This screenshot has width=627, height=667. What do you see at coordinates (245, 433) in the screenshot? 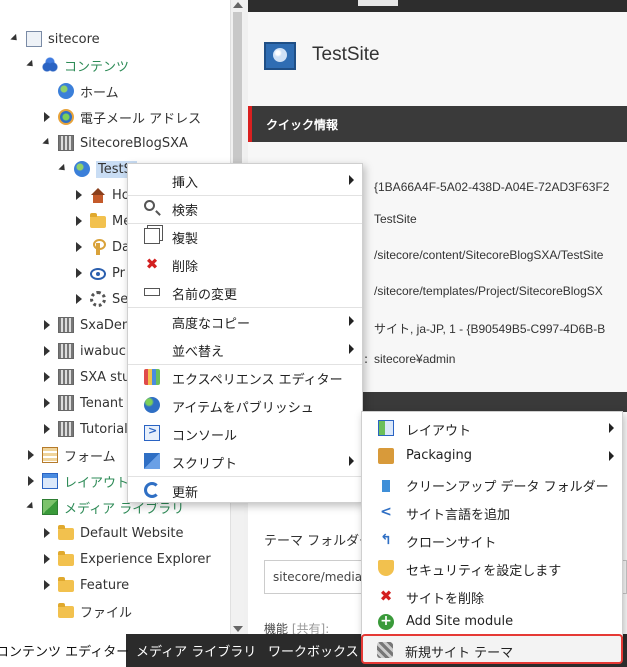
I see `menu-item-console: コンソール` at bounding box center [245, 433].